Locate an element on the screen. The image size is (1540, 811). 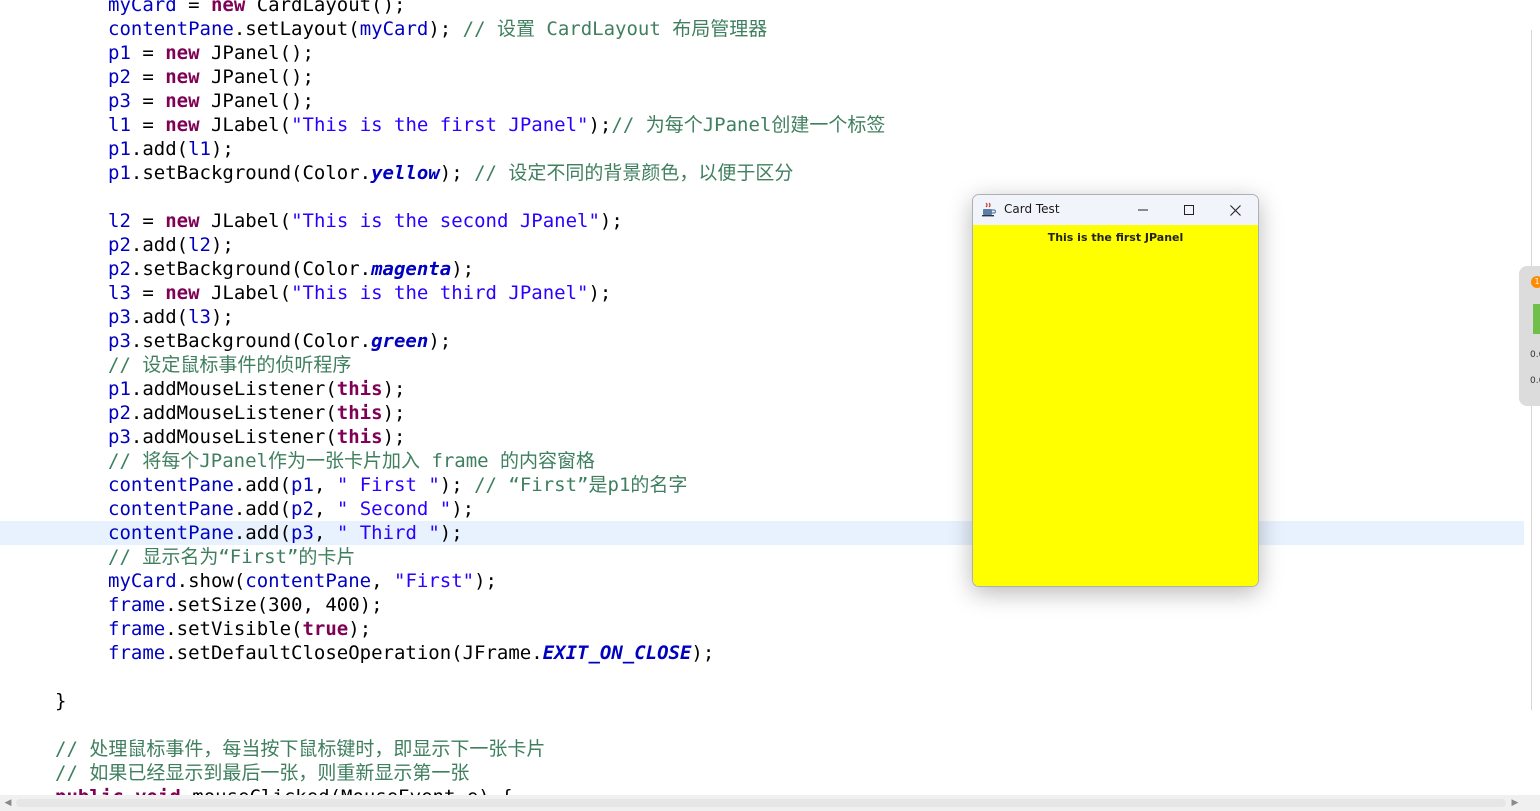
minimize-button is located at coordinates (1143, 210).